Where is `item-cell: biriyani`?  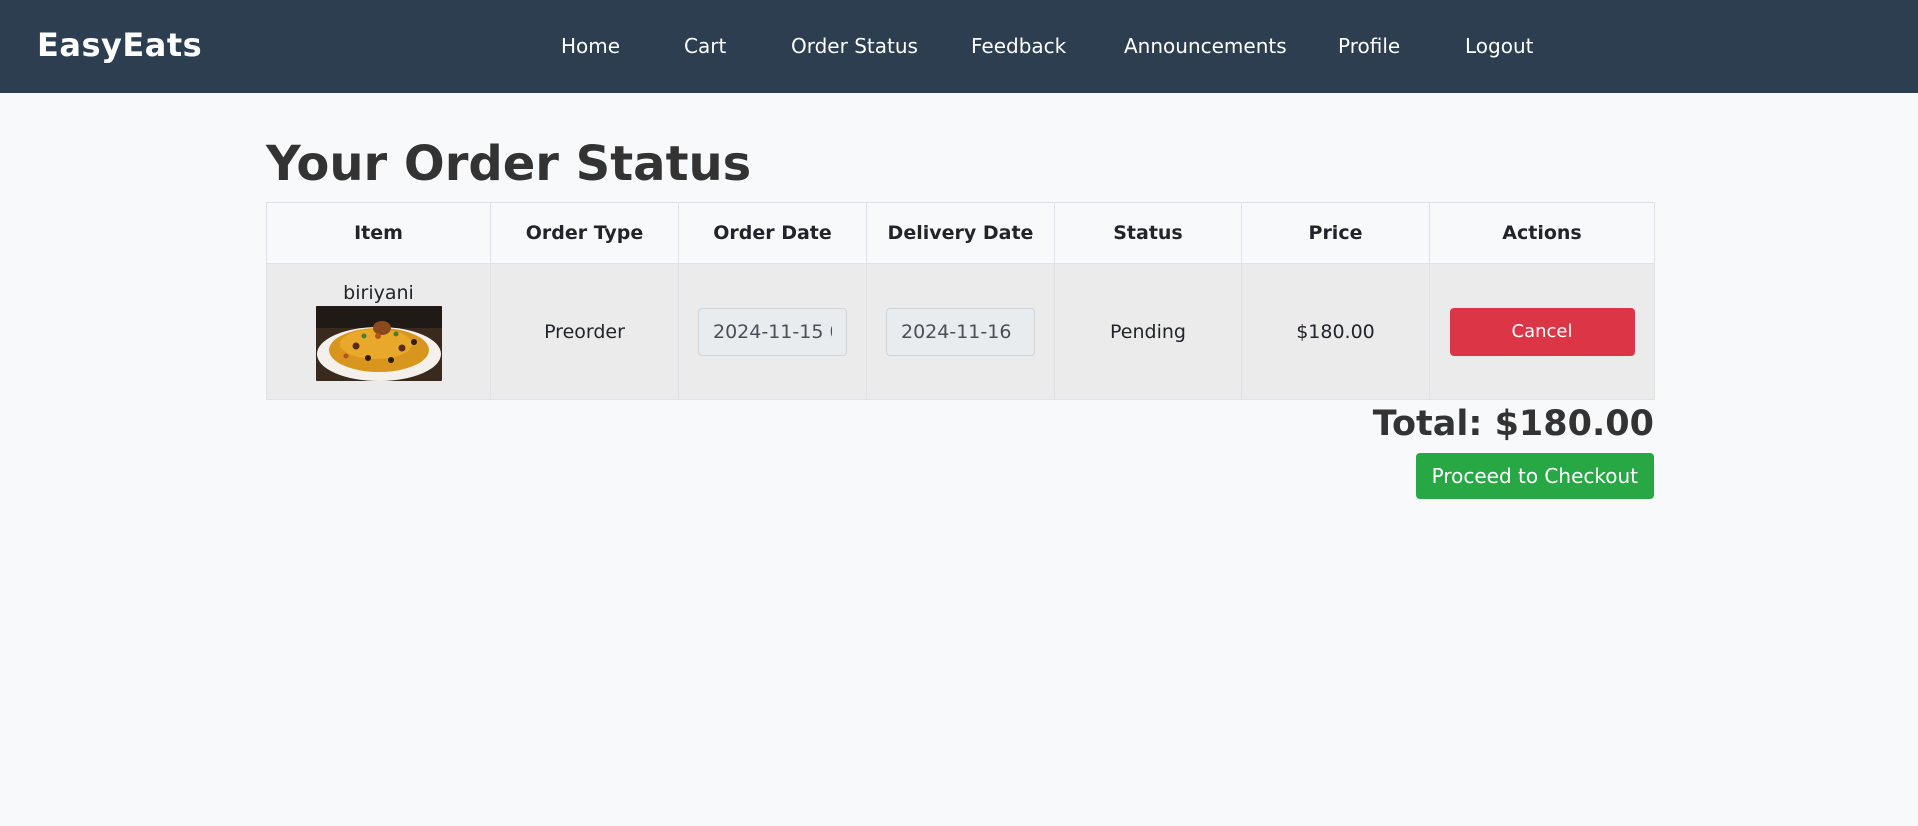 item-cell: biriyani is located at coordinates (378, 331).